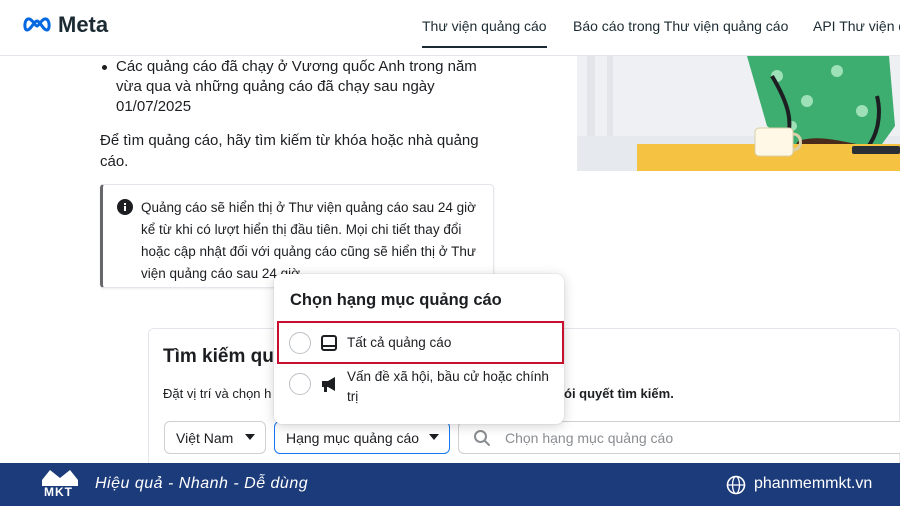 Image resolution: width=900 pixels, height=506 pixels. What do you see at coordinates (217, 393) in the screenshot?
I see `search-panel-description: Đặt vị trí và chọn h` at bounding box center [217, 393].